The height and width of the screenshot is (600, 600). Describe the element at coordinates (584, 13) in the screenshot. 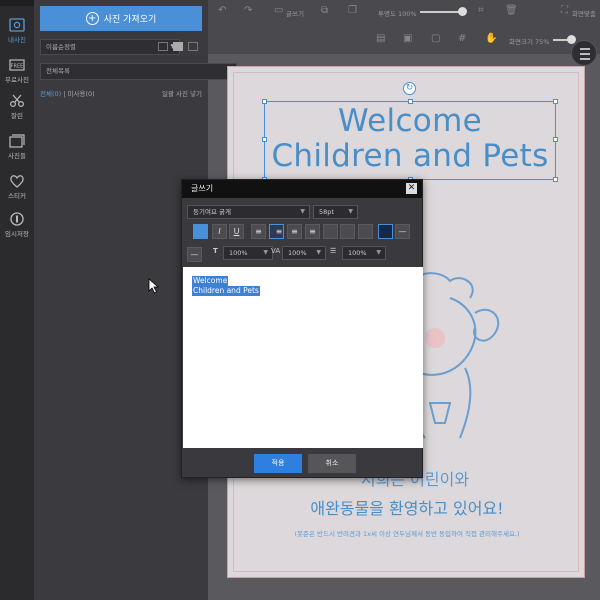

I see `fit-screen-label: 화면맞춤` at that location.